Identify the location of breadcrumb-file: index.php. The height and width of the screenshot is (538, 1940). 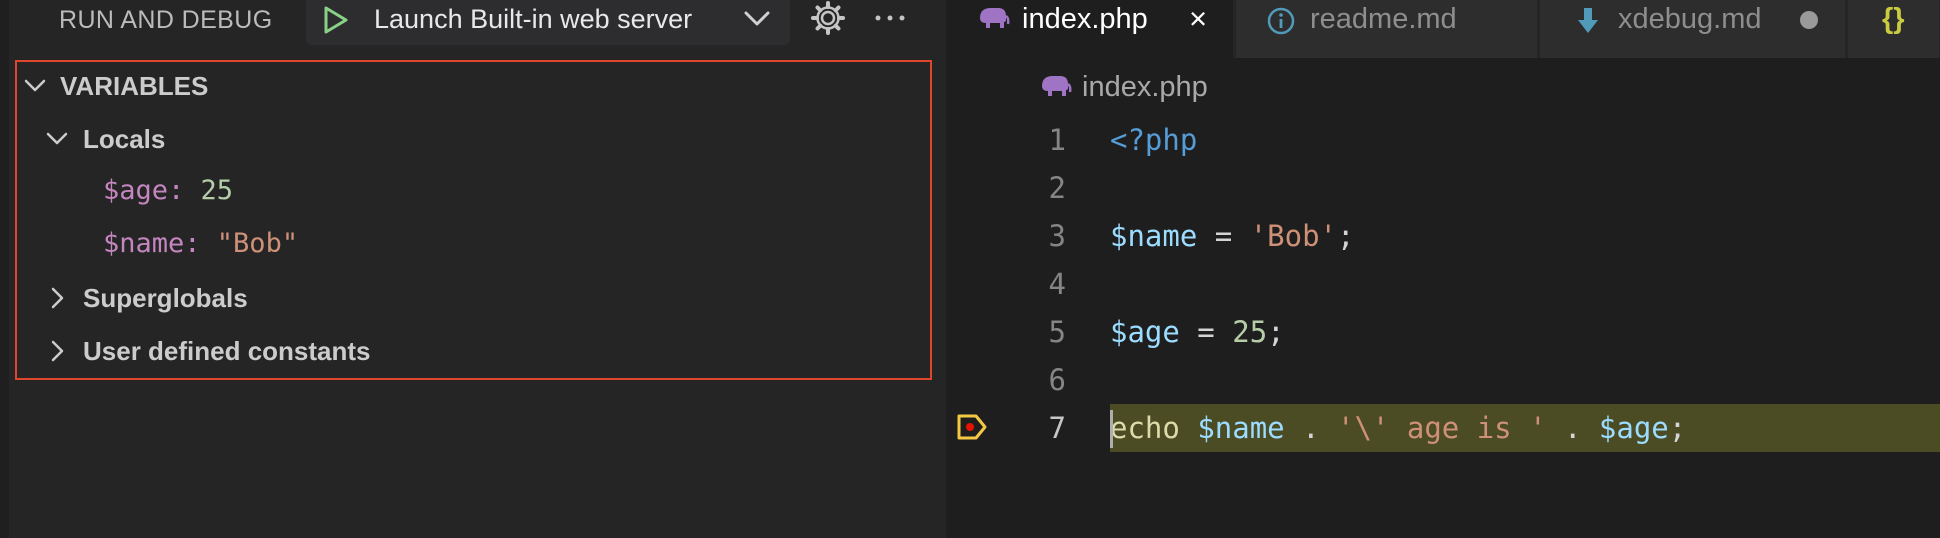
(1145, 87).